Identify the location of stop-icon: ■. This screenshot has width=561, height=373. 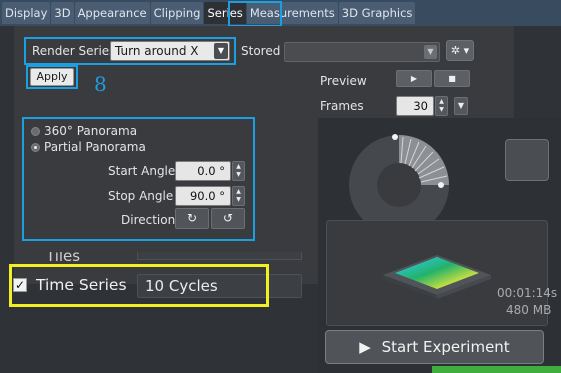
(452, 78).